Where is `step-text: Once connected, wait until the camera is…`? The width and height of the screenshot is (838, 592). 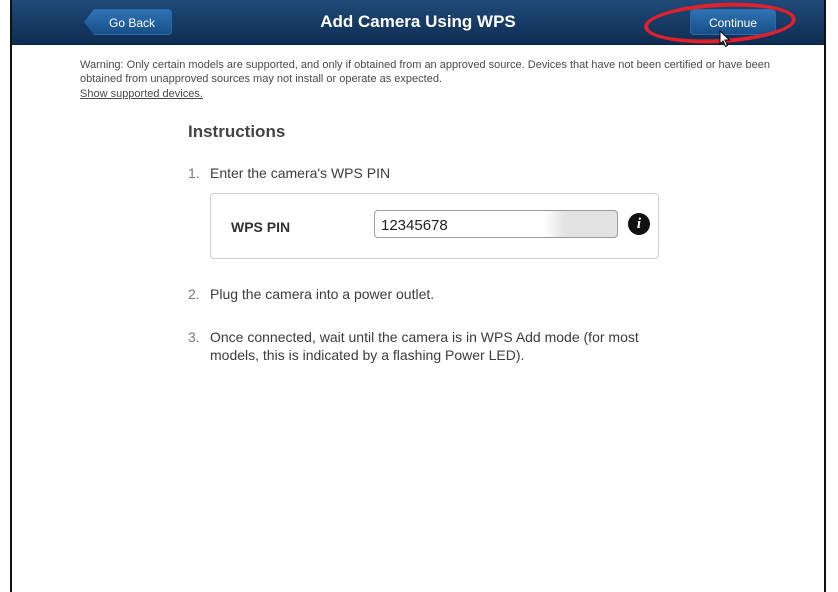
step-text: Once connected, wait until the camera is… is located at coordinates (424, 346).